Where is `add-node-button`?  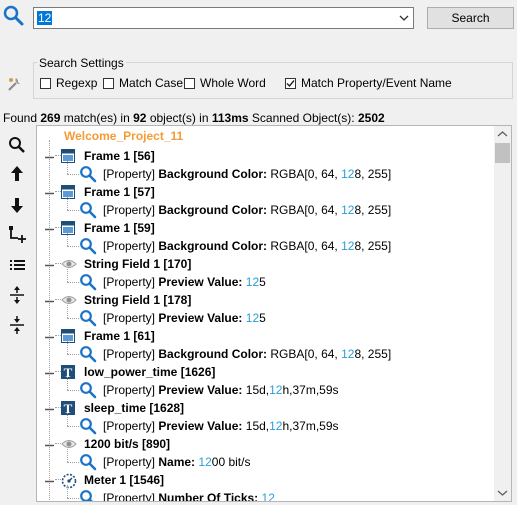
add-node-button is located at coordinates (17, 235).